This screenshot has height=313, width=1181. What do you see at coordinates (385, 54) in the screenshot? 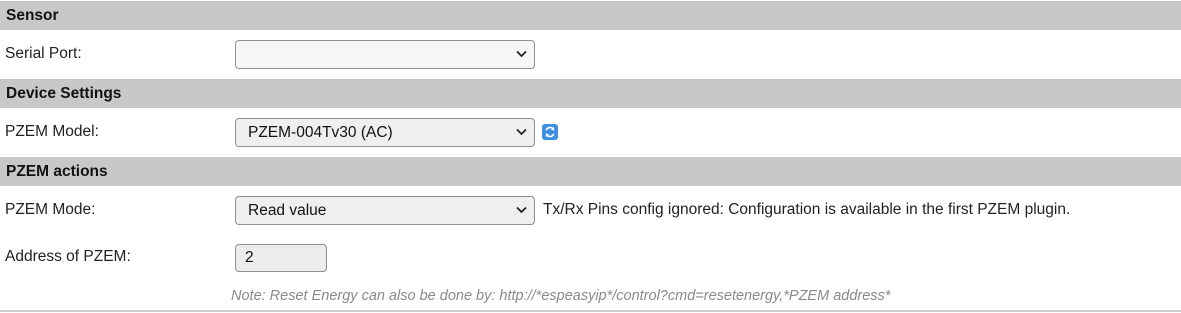
I see `serial-port-select` at bounding box center [385, 54].